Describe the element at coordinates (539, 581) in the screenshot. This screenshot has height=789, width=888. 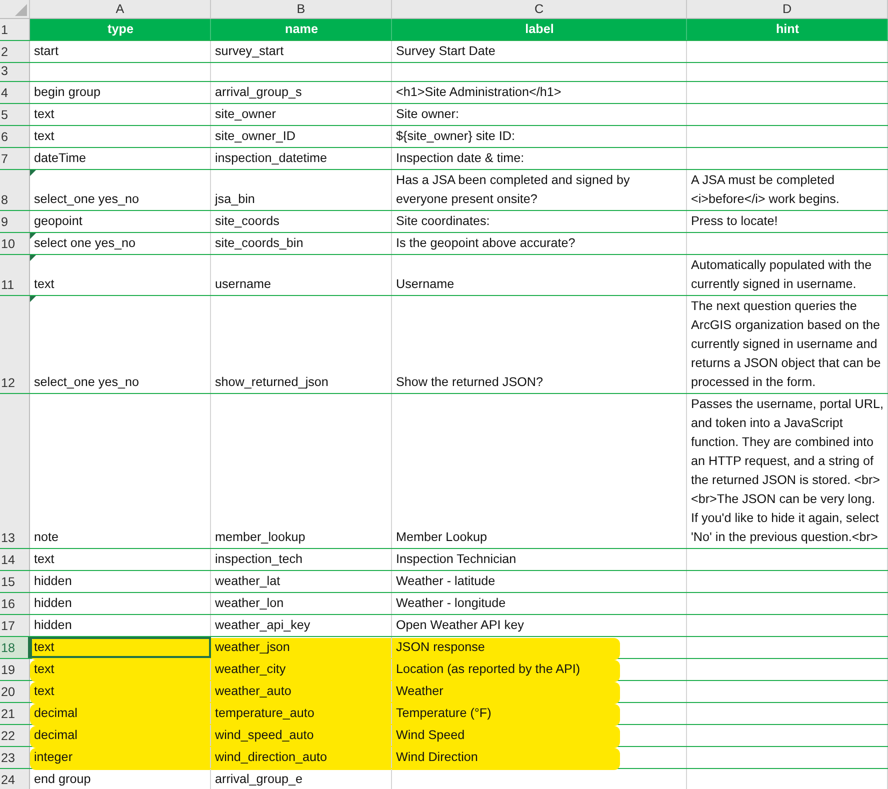
I see `table-cell: Weather - latitude` at that location.